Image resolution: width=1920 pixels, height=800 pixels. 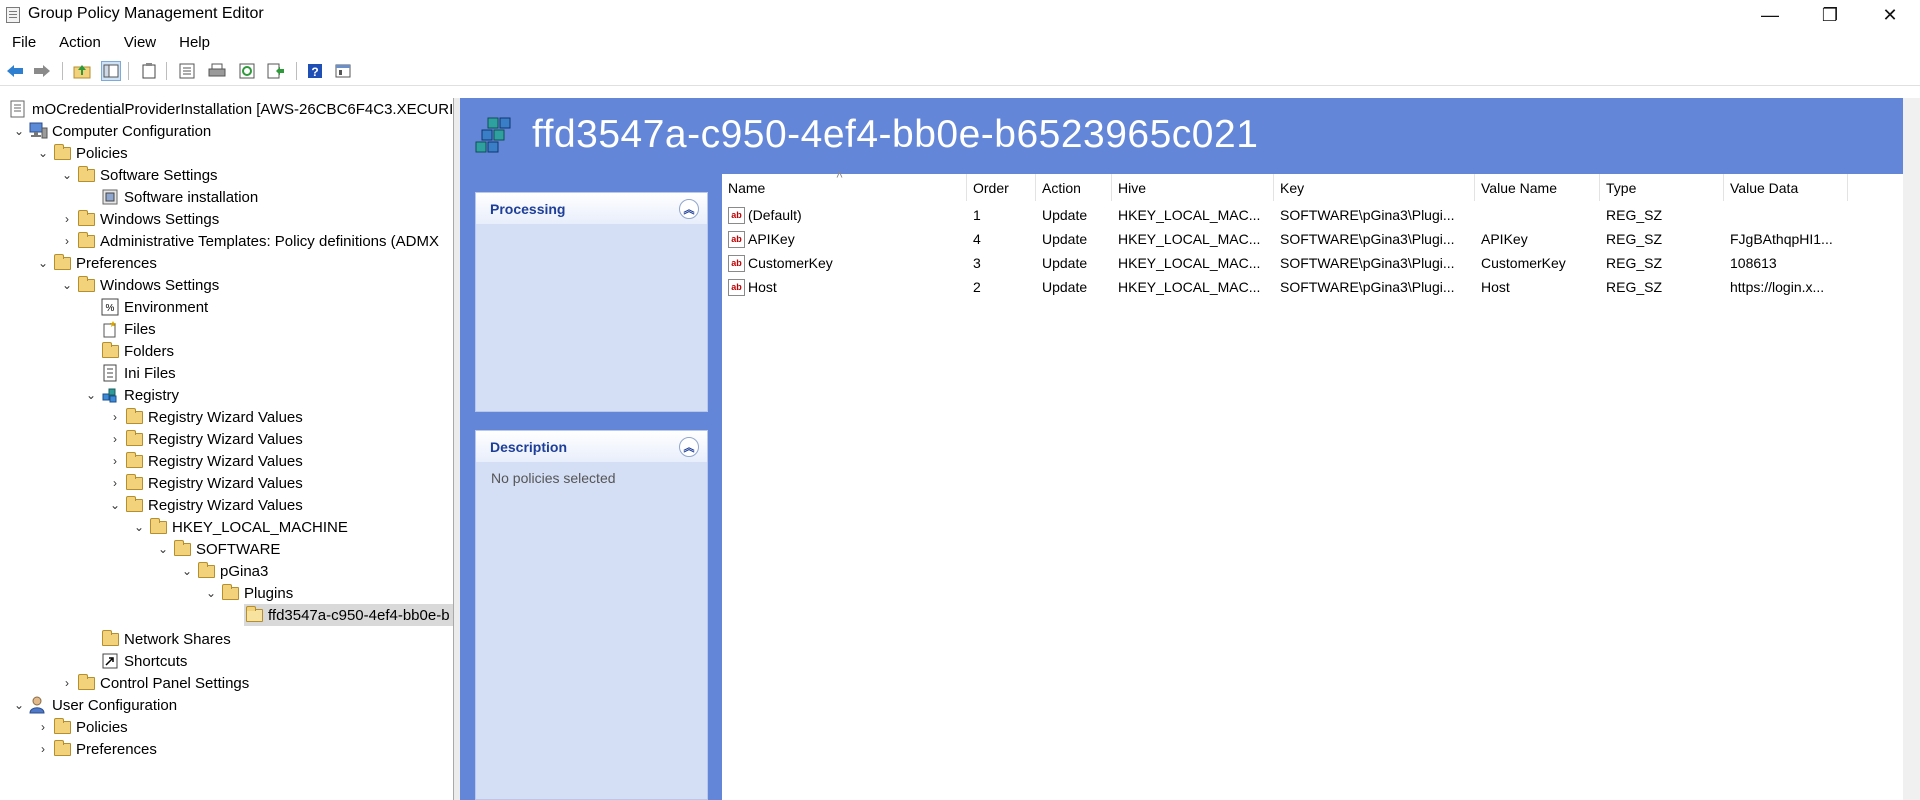 I want to click on tree-registry-wizard-values-2: › Registry Wizard Values, so click(x=204, y=439).